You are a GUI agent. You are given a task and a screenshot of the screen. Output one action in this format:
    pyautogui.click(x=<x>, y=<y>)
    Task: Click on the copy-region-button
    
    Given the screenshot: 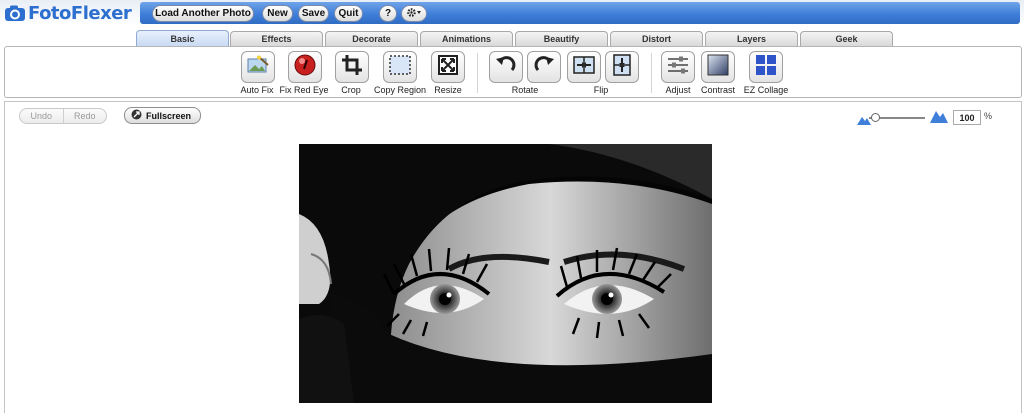 What is the action you would take?
    pyautogui.click(x=400, y=67)
    